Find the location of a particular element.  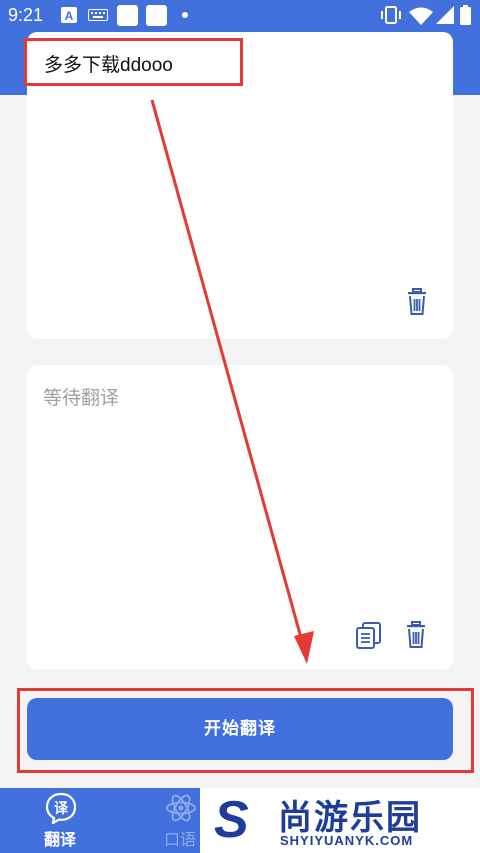

watermark-logo: S 尚游乐园 SHYIYUANYK.COM is located at coordinates (340, 820).